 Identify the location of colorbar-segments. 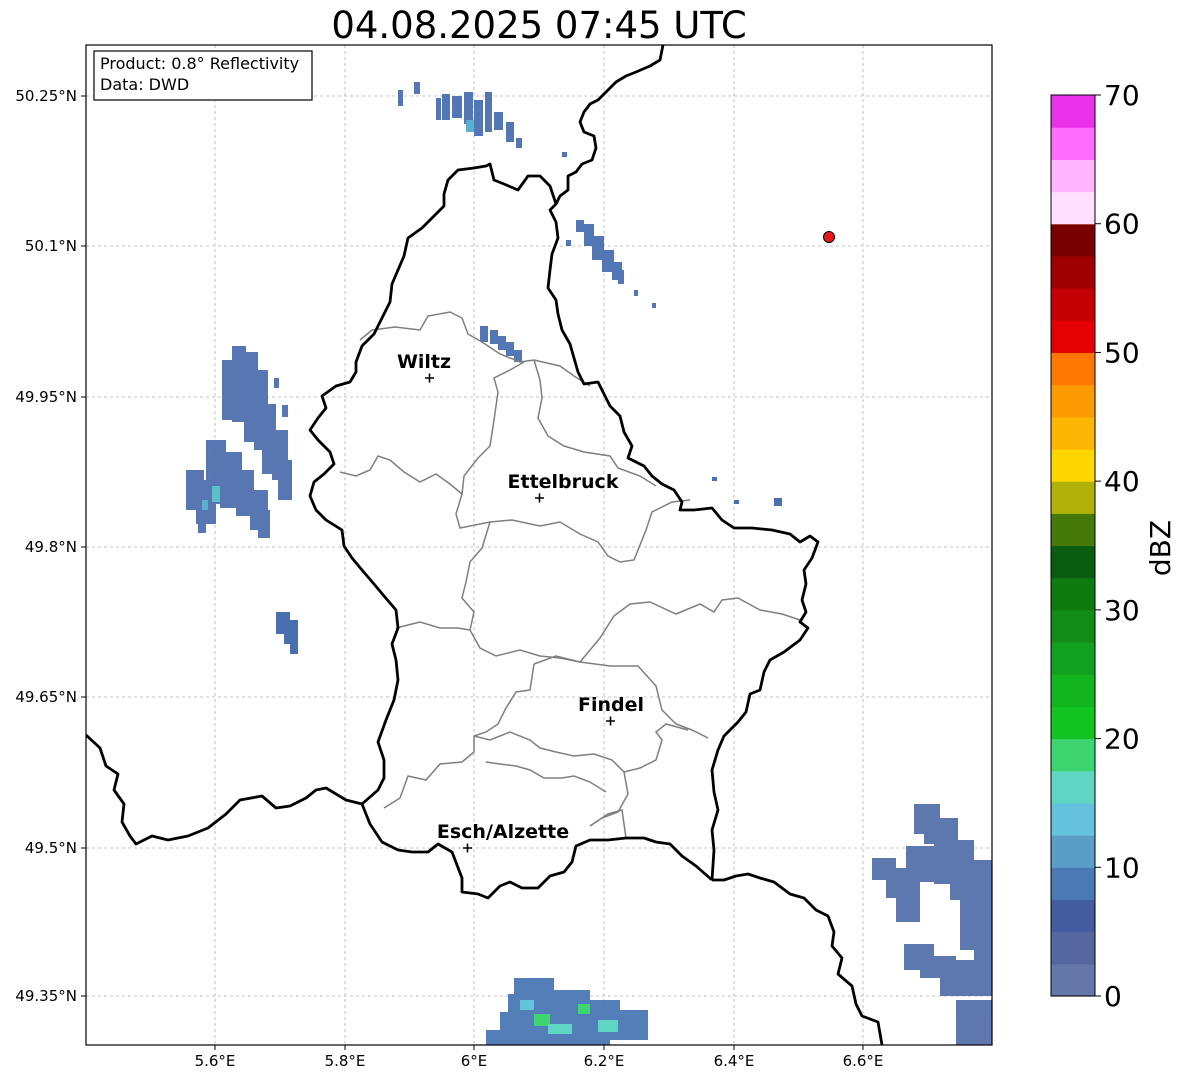
(1073, 546).